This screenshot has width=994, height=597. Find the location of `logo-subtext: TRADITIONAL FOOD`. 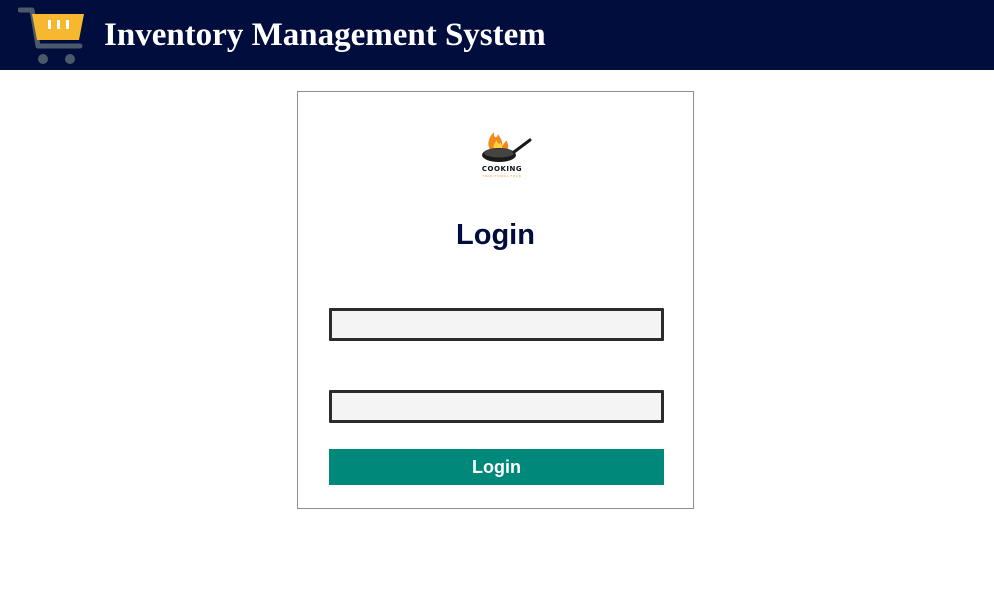

logo-subtext: TRADITIONAL FOOD is located at coordinates (502, 176).